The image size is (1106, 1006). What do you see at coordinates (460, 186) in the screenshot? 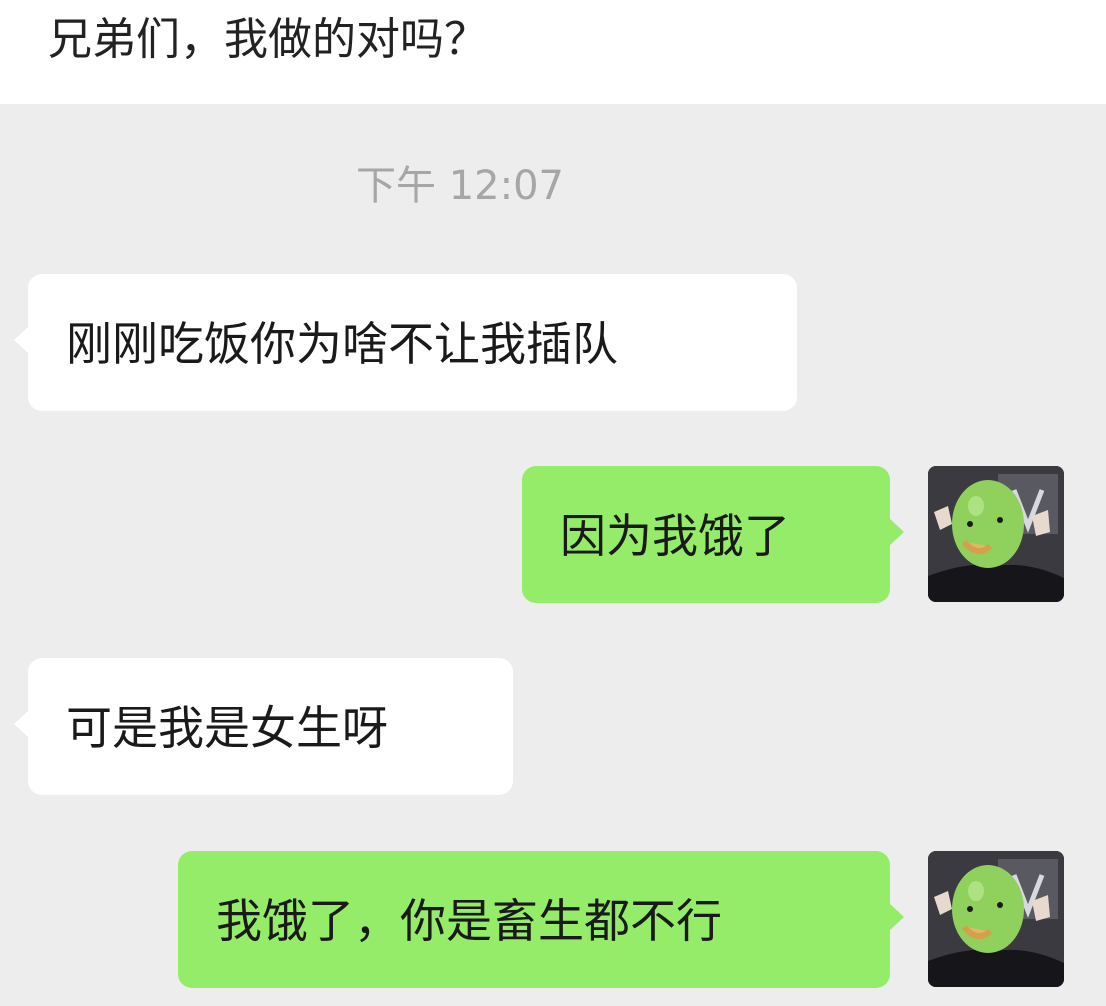
I see `message-timestamp: 下午 12:07` at bounding box center [460, 186].